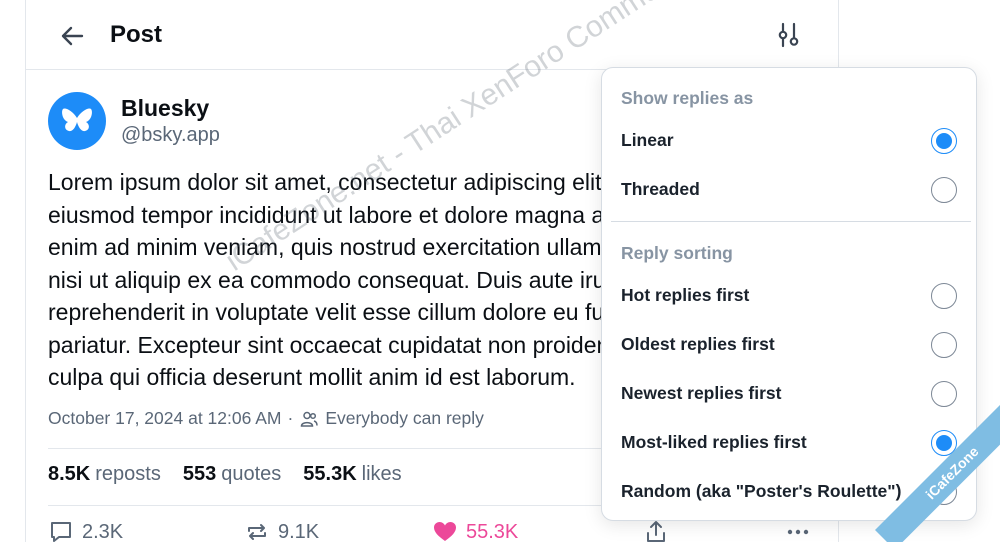  What do you see at coordinates (170, 135) in the screenshot?
I see `author-handle: @bsky.app` at bounding box center [170, 135].